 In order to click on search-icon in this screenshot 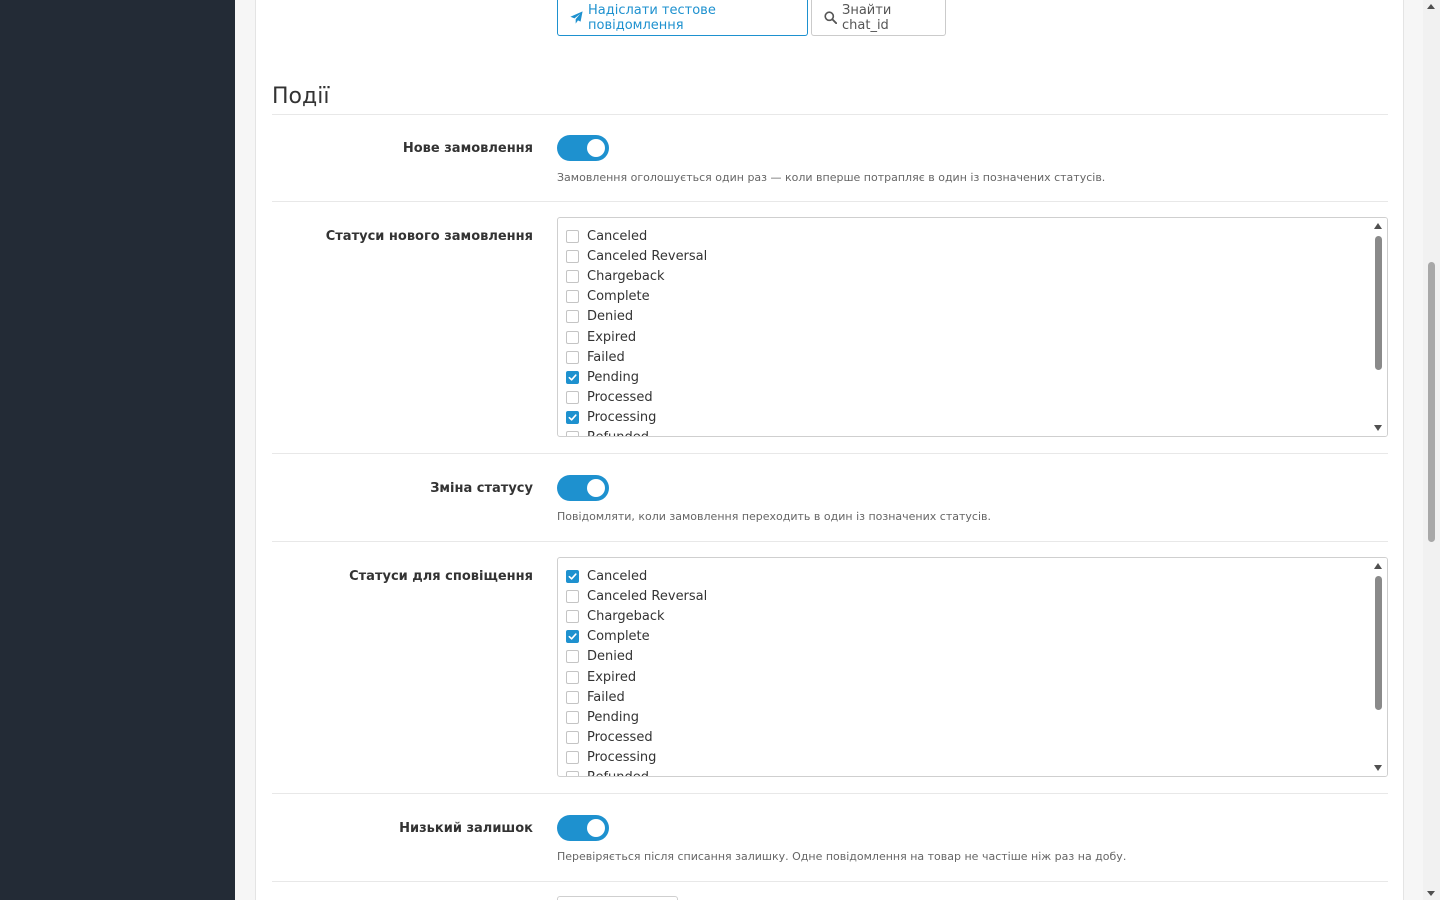, I will do `click(830, 17)`.